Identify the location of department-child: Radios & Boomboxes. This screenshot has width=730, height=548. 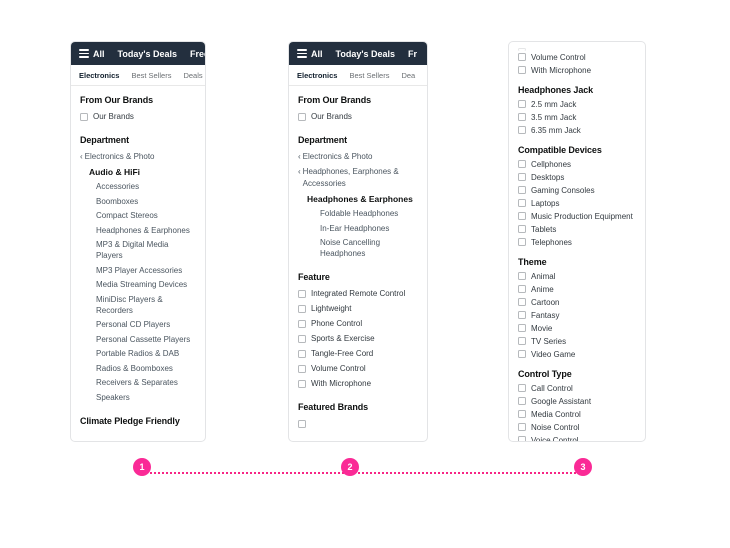
(146, 368).